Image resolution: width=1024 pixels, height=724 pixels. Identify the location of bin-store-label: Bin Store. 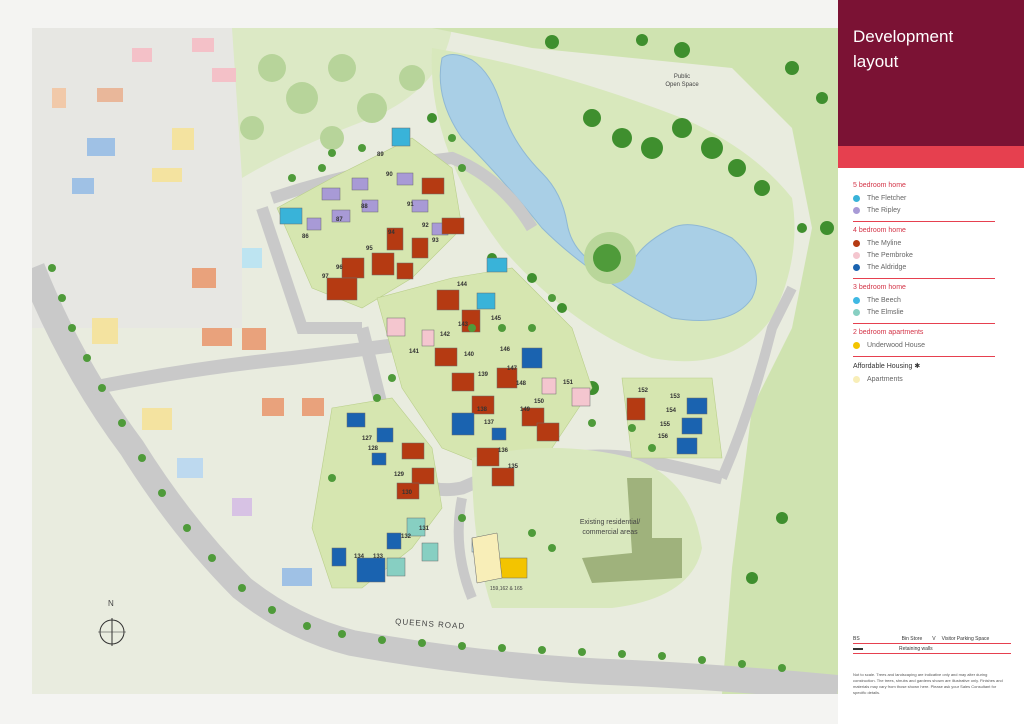
(912, 638).